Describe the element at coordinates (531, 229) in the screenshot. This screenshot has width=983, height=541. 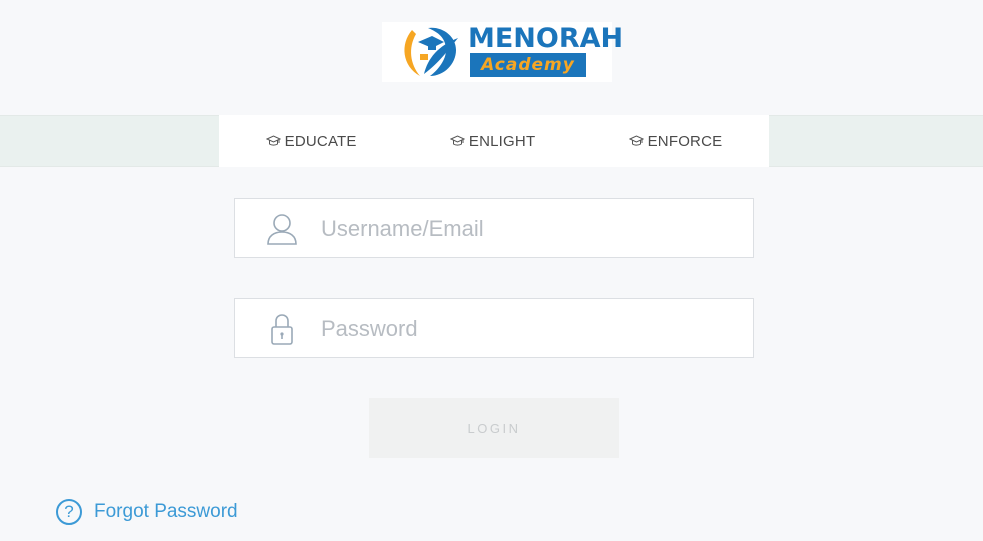
I see `username-input` at that location.